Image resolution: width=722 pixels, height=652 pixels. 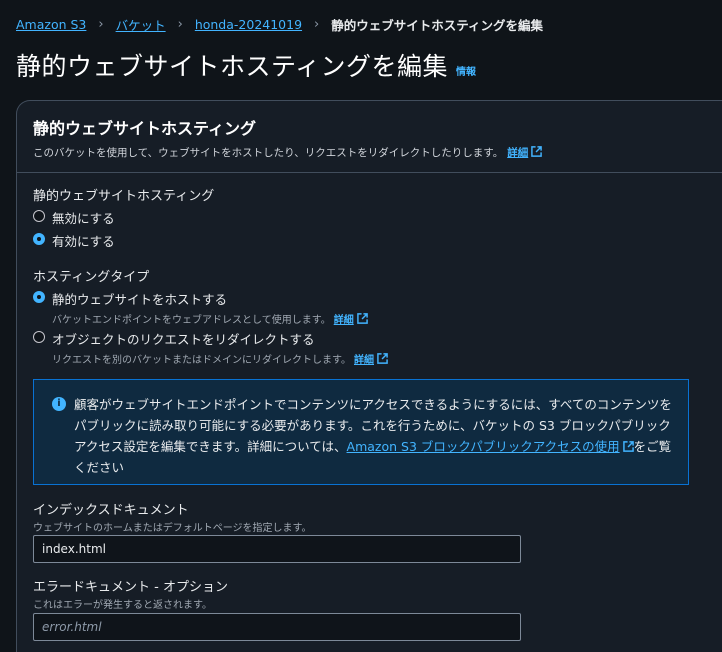 What do you see at coordinates (51, 24) in the screenshot?
I see `breadcrumb-link-s3: Amazon S3` at bounding box center [51, 24].